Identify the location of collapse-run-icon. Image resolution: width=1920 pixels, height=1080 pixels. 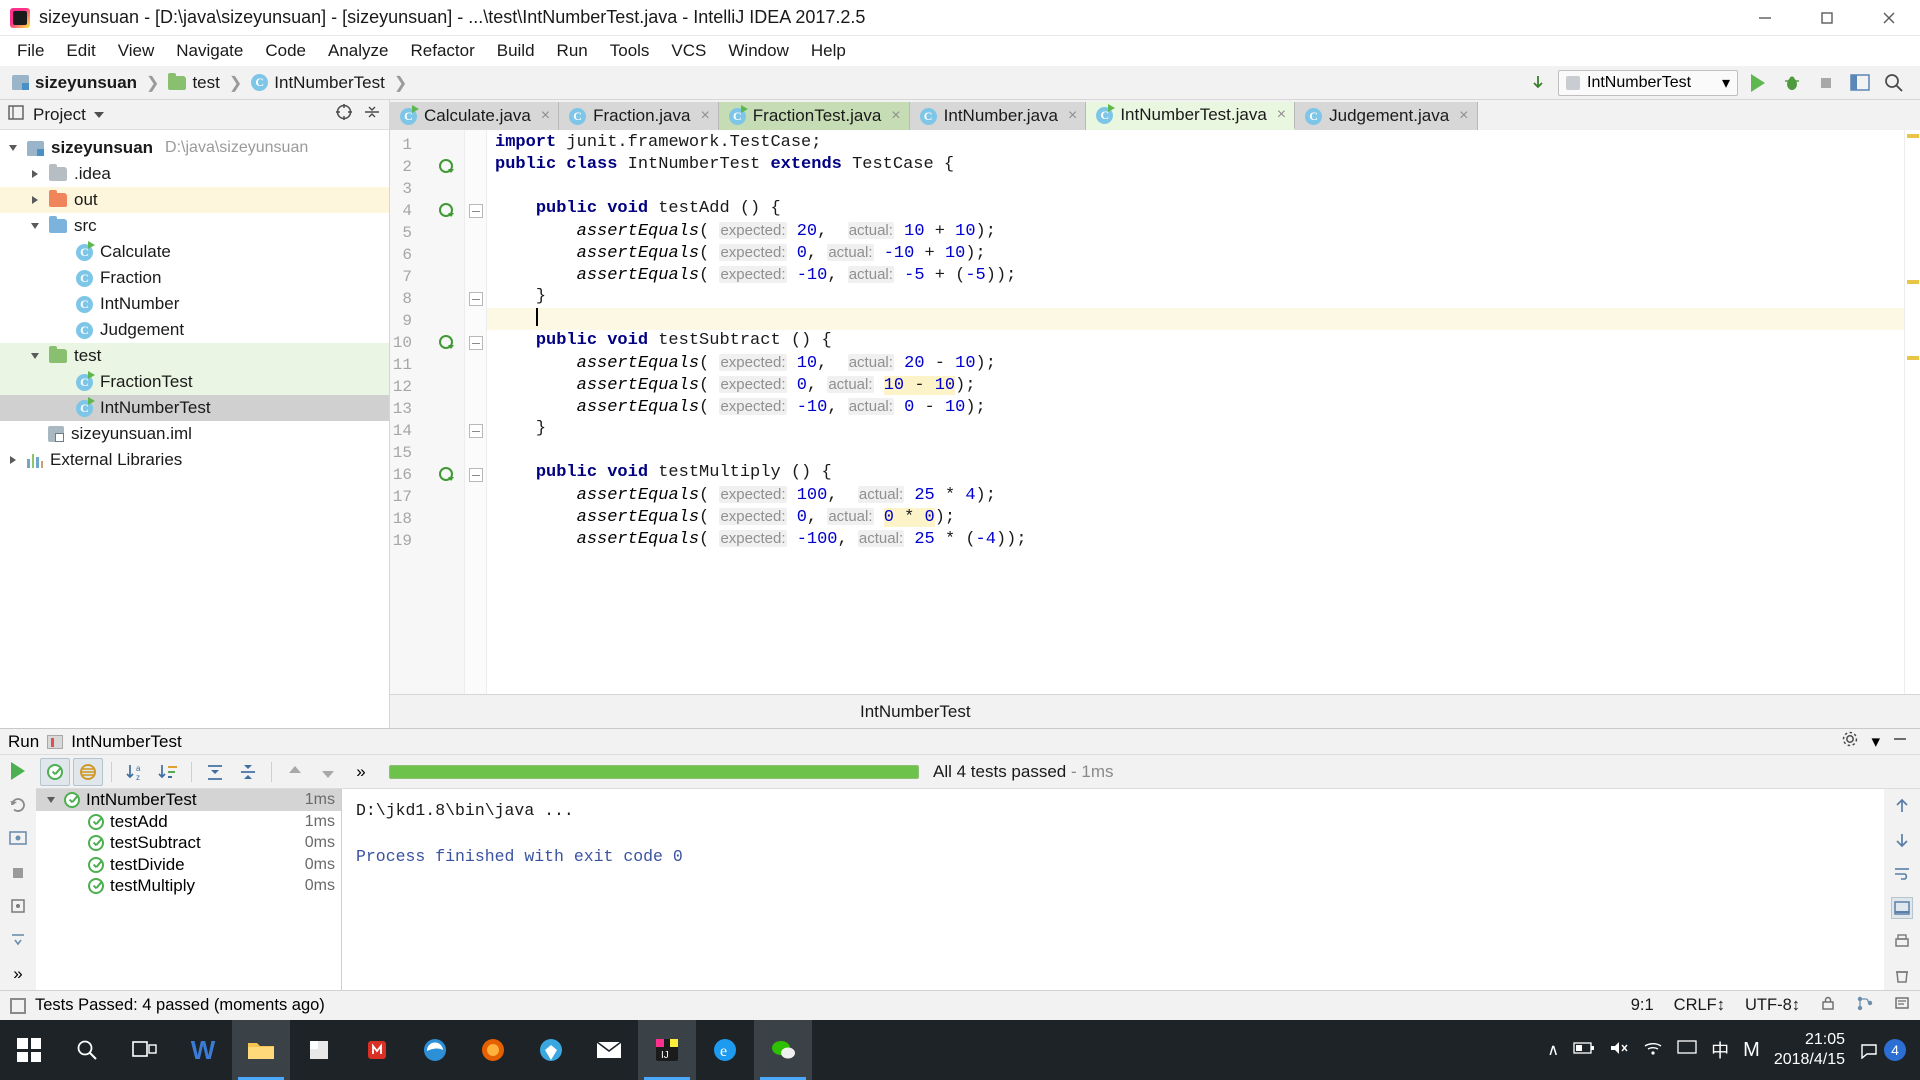
(18, 940).